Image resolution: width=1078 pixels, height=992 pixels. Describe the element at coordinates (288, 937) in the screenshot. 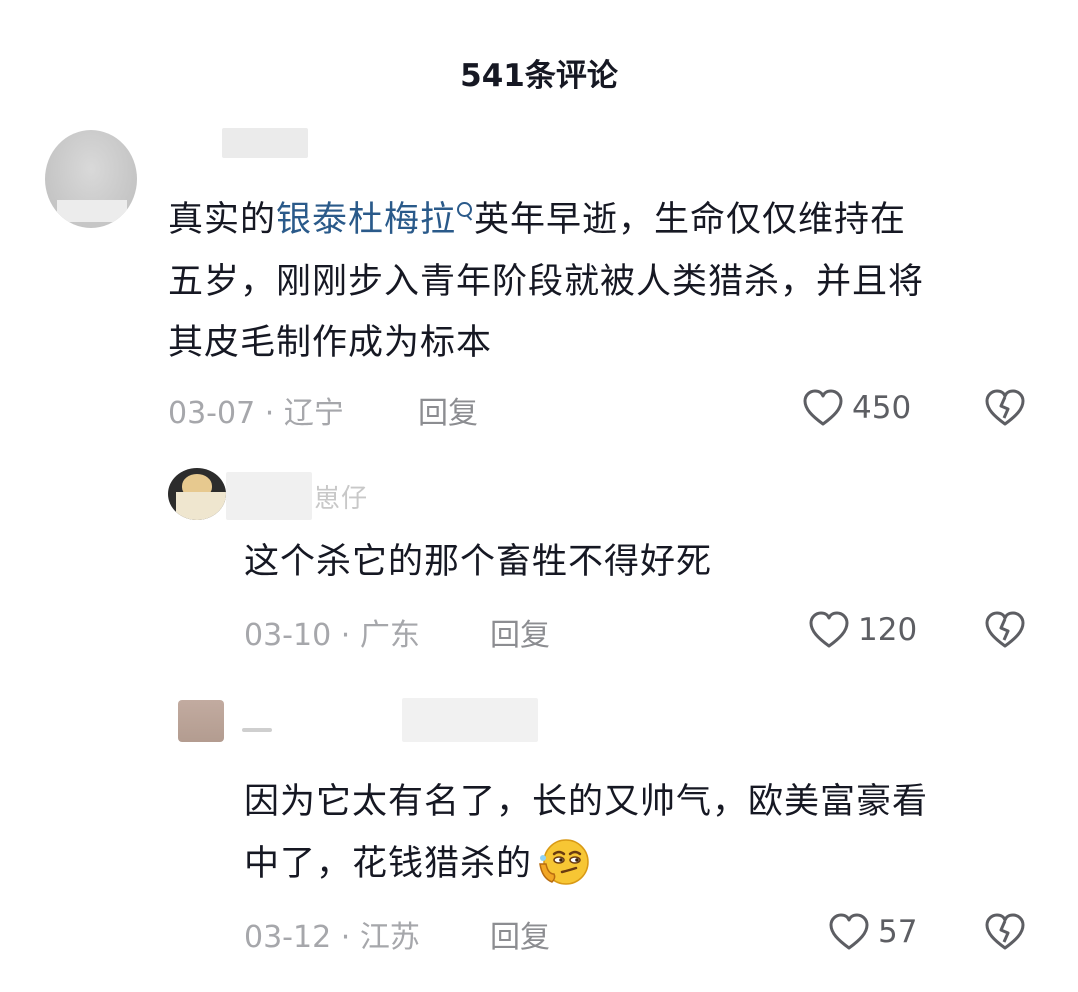

I see `reply-date: 03-12` at that location.